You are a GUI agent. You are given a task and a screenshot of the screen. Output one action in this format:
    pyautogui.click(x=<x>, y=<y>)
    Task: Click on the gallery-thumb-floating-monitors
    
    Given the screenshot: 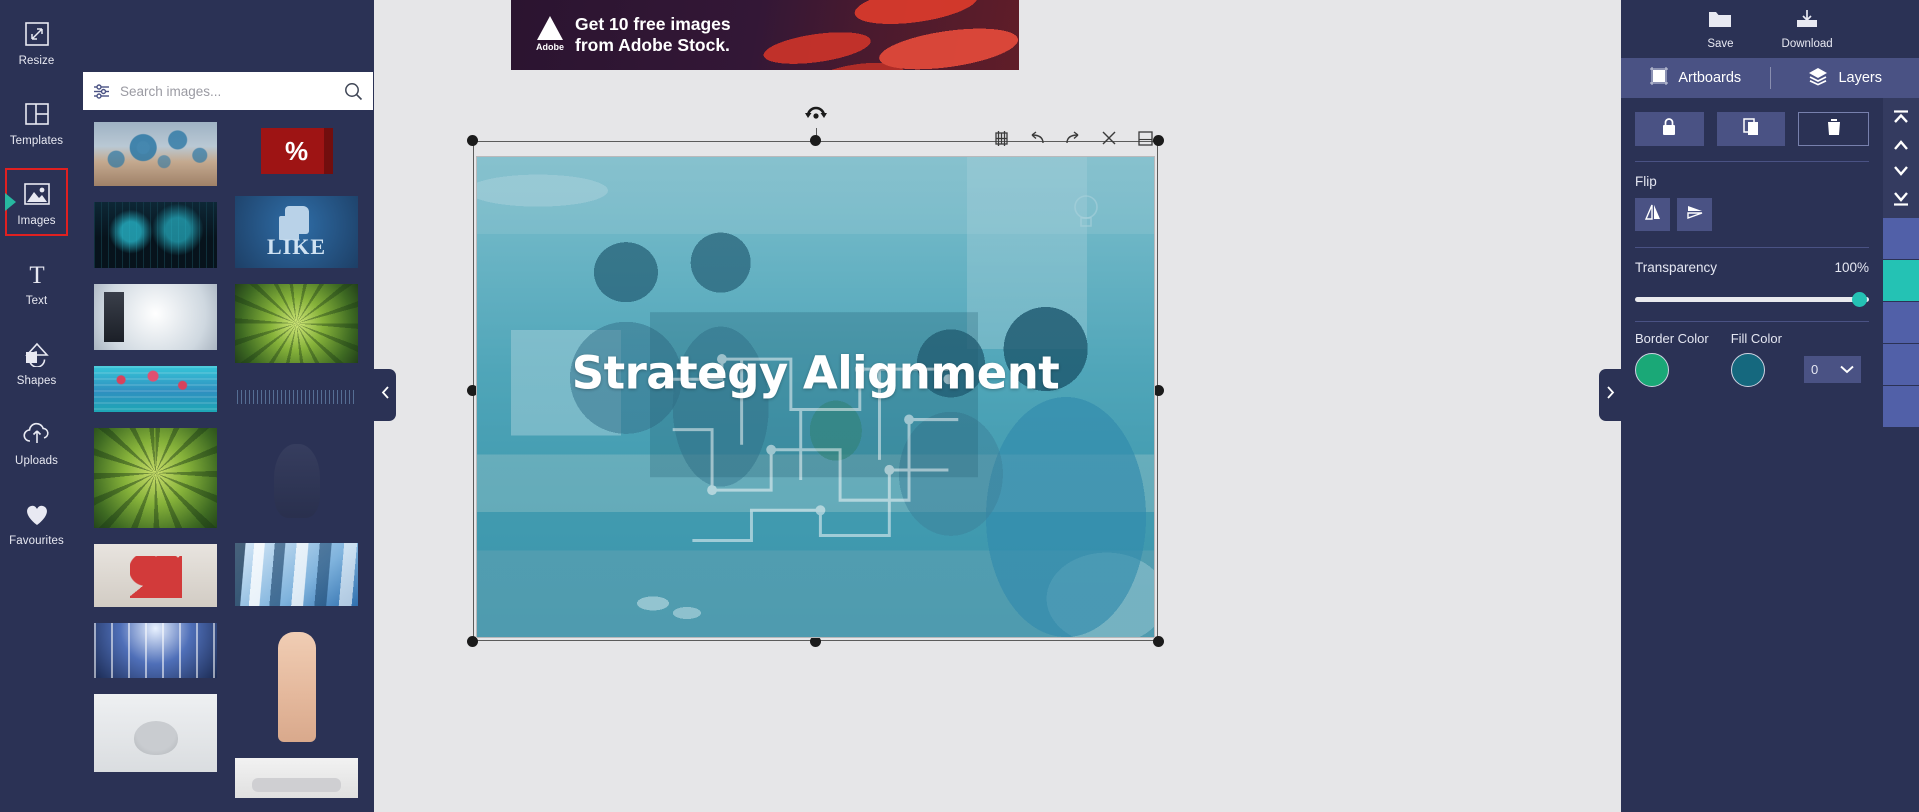 What is the action you would take?
    pyautogui.click(x=296, y=574)
    